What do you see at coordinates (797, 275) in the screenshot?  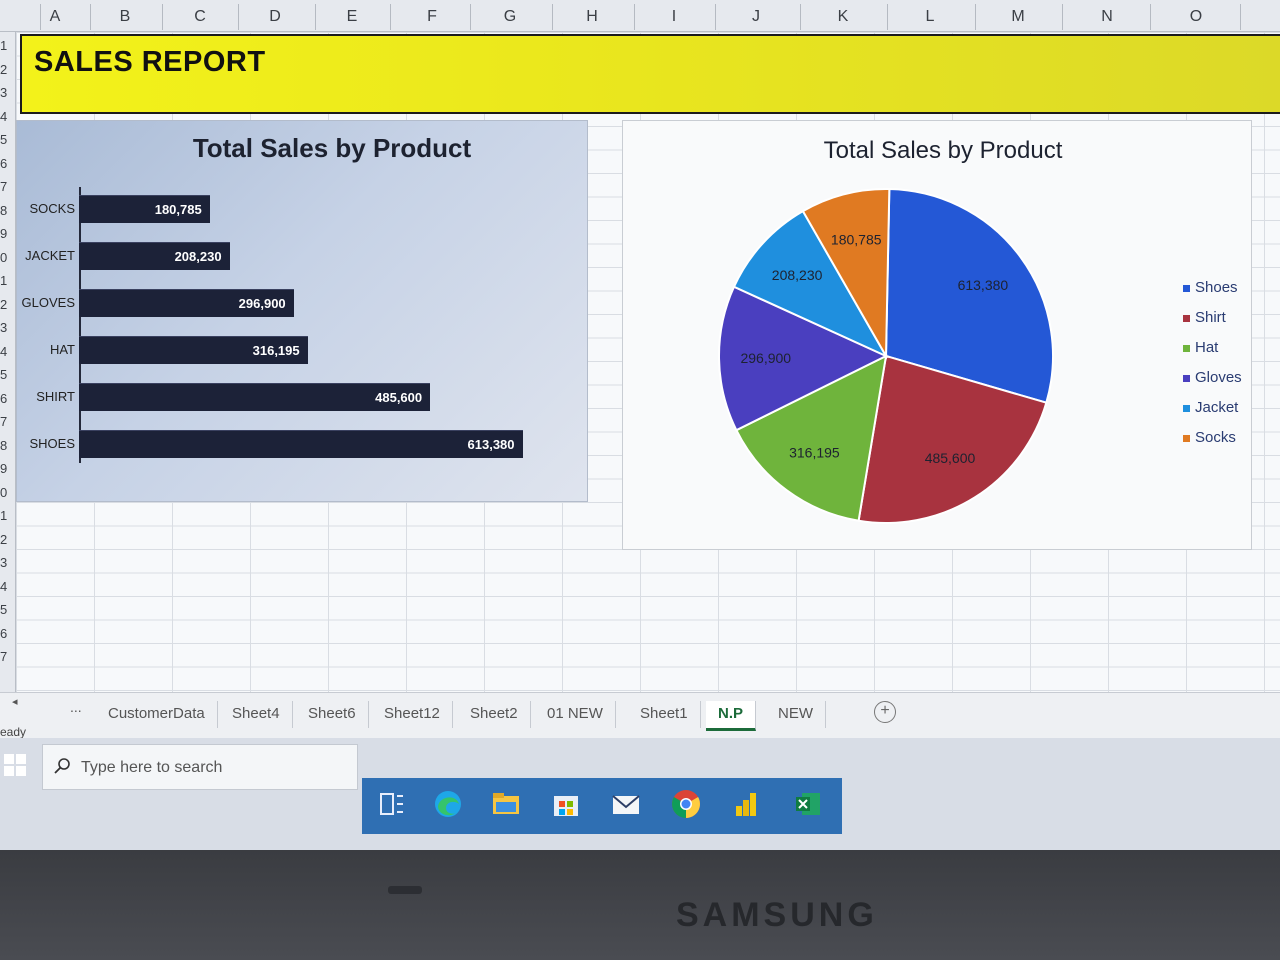 I see `pie-value-label: 208,230` at bounding box center [797, 275].